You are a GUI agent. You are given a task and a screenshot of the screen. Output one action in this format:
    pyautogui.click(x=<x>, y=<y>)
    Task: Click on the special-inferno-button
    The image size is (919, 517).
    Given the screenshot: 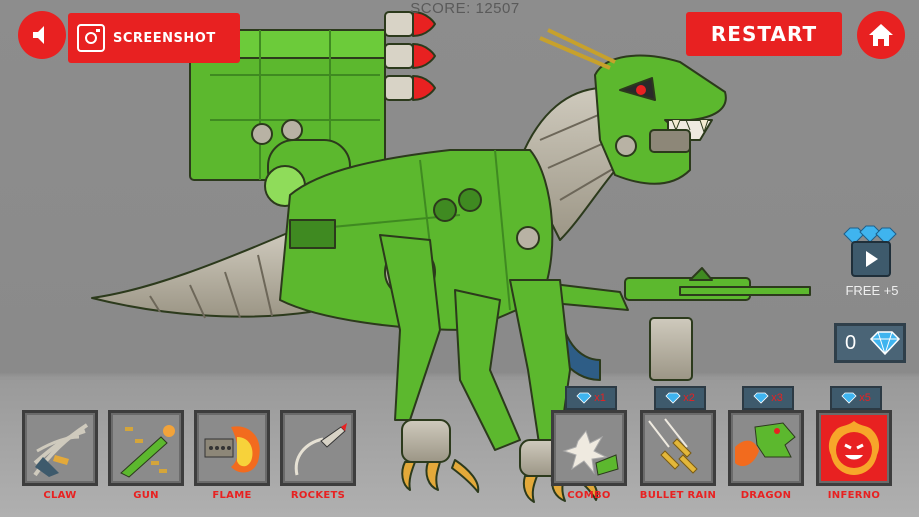 What is the action you would take?
    pyautogui.click(x=854, y=448)
    